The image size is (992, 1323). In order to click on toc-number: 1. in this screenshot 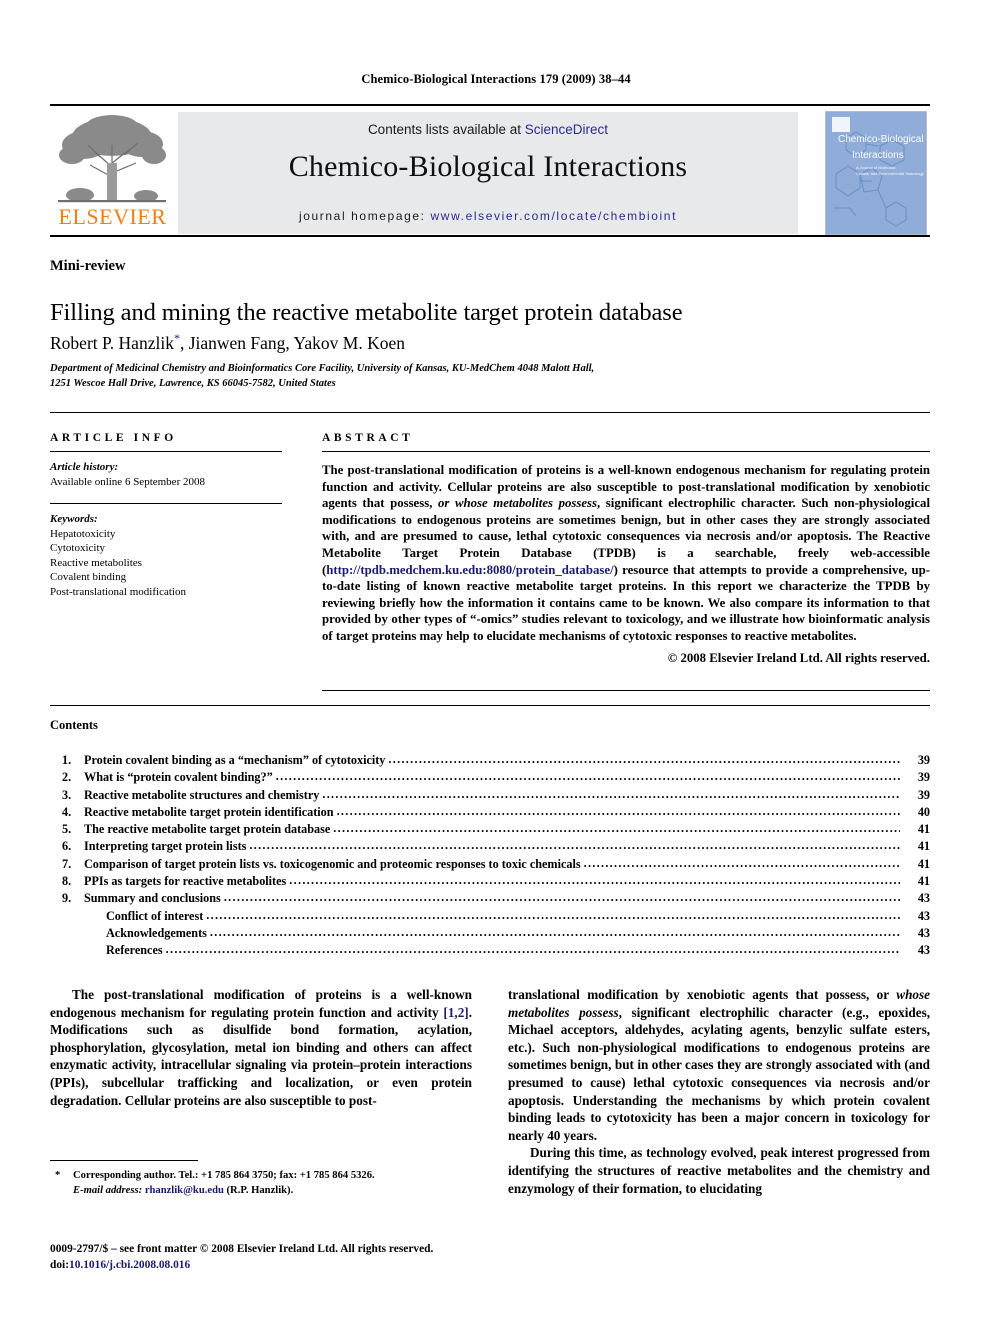, I will do `click(67, 760)`.